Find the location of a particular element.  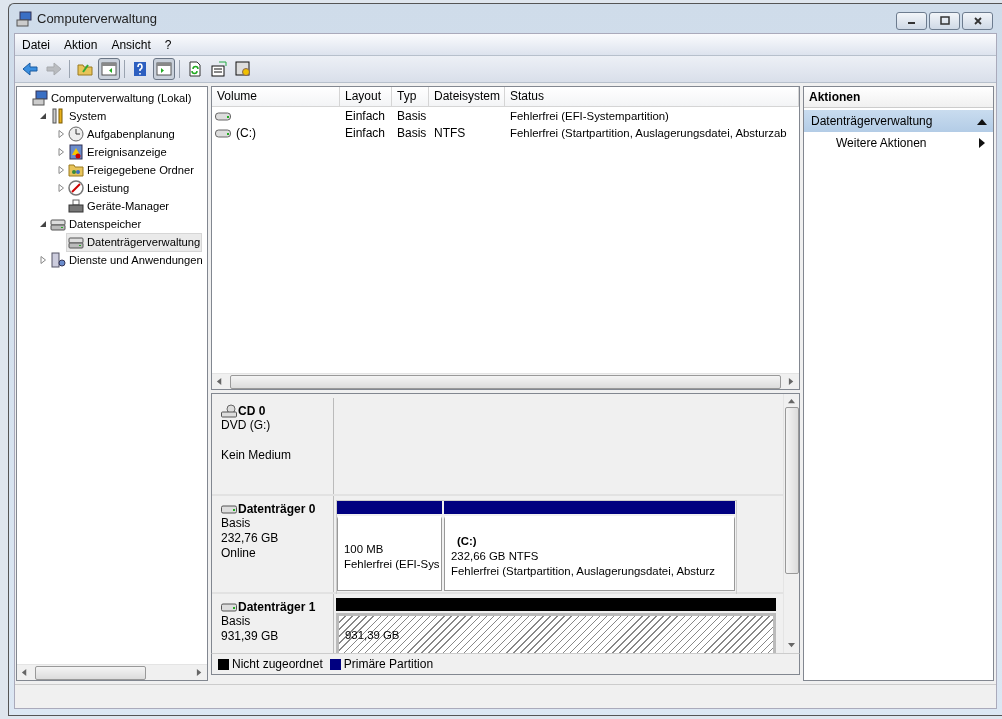

partition-size: 931,39 GB is located at coordinates (373, 635).